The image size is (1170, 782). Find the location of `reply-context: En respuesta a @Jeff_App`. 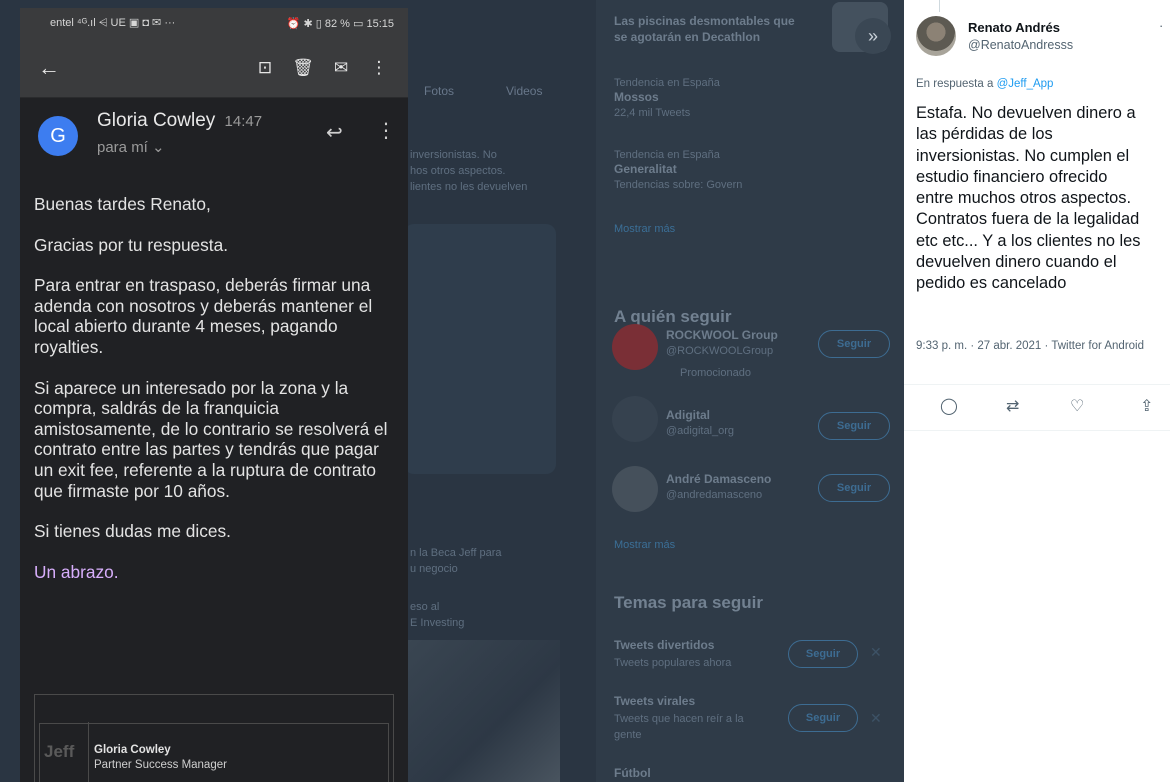

reply-context: En respuesta a @Jeff_App is located at coordinates (984, 84).